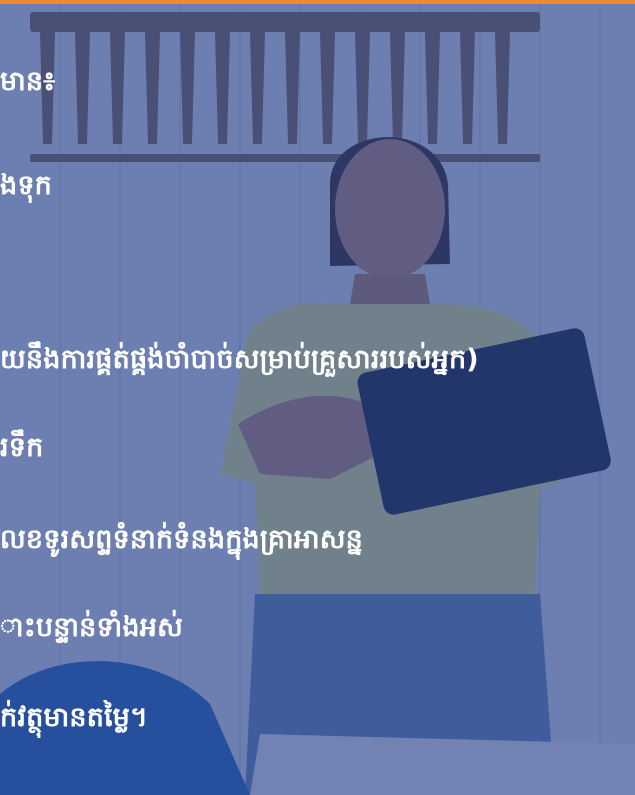 This screenshot has height=795, width=635. What do you see at coordinates (22, 447) in the screenshot?
I see `text-line-4: រទឹក` at bounding box center [22, 447].